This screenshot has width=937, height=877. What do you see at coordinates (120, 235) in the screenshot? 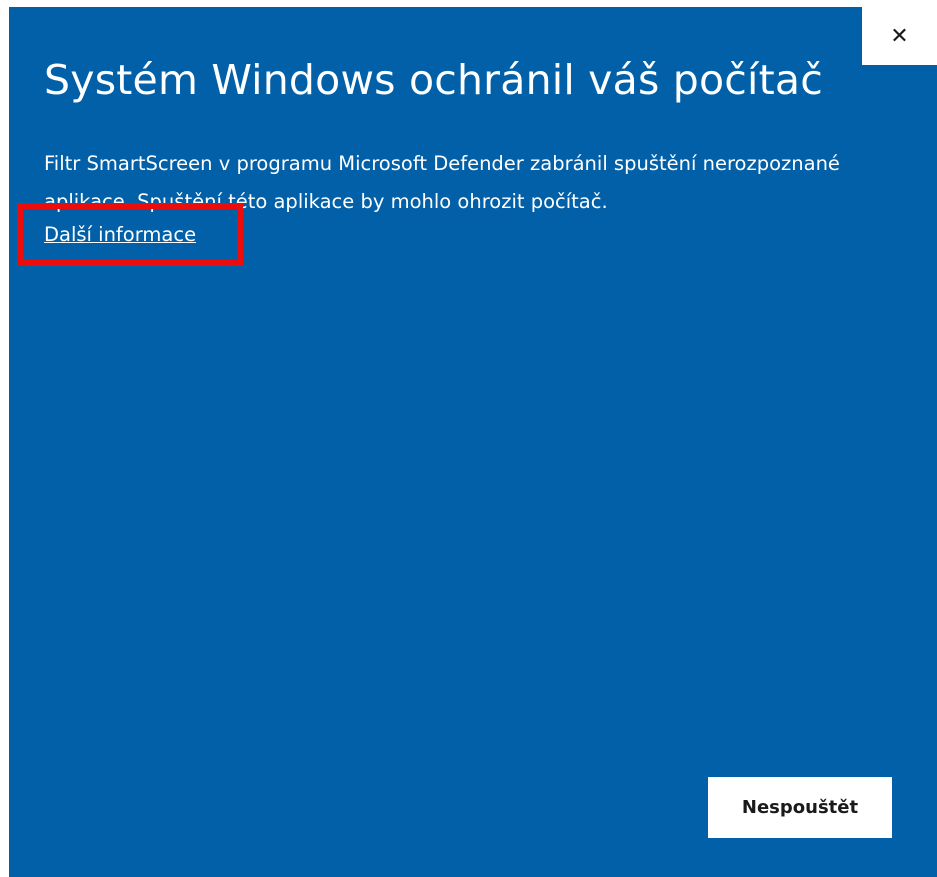
I see `more-info-link: Další informace` at bounding box center [120, 235].